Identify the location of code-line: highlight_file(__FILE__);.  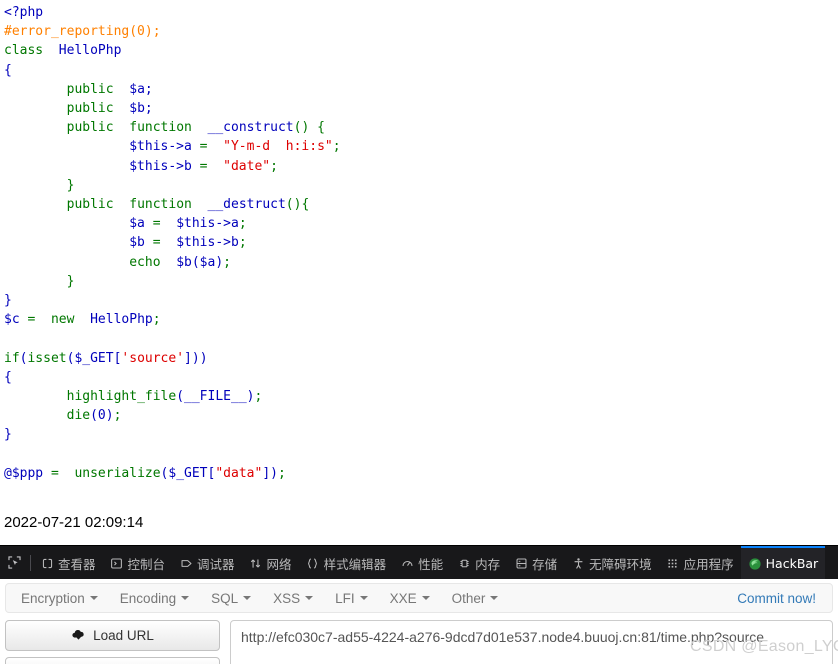
(421, 396).